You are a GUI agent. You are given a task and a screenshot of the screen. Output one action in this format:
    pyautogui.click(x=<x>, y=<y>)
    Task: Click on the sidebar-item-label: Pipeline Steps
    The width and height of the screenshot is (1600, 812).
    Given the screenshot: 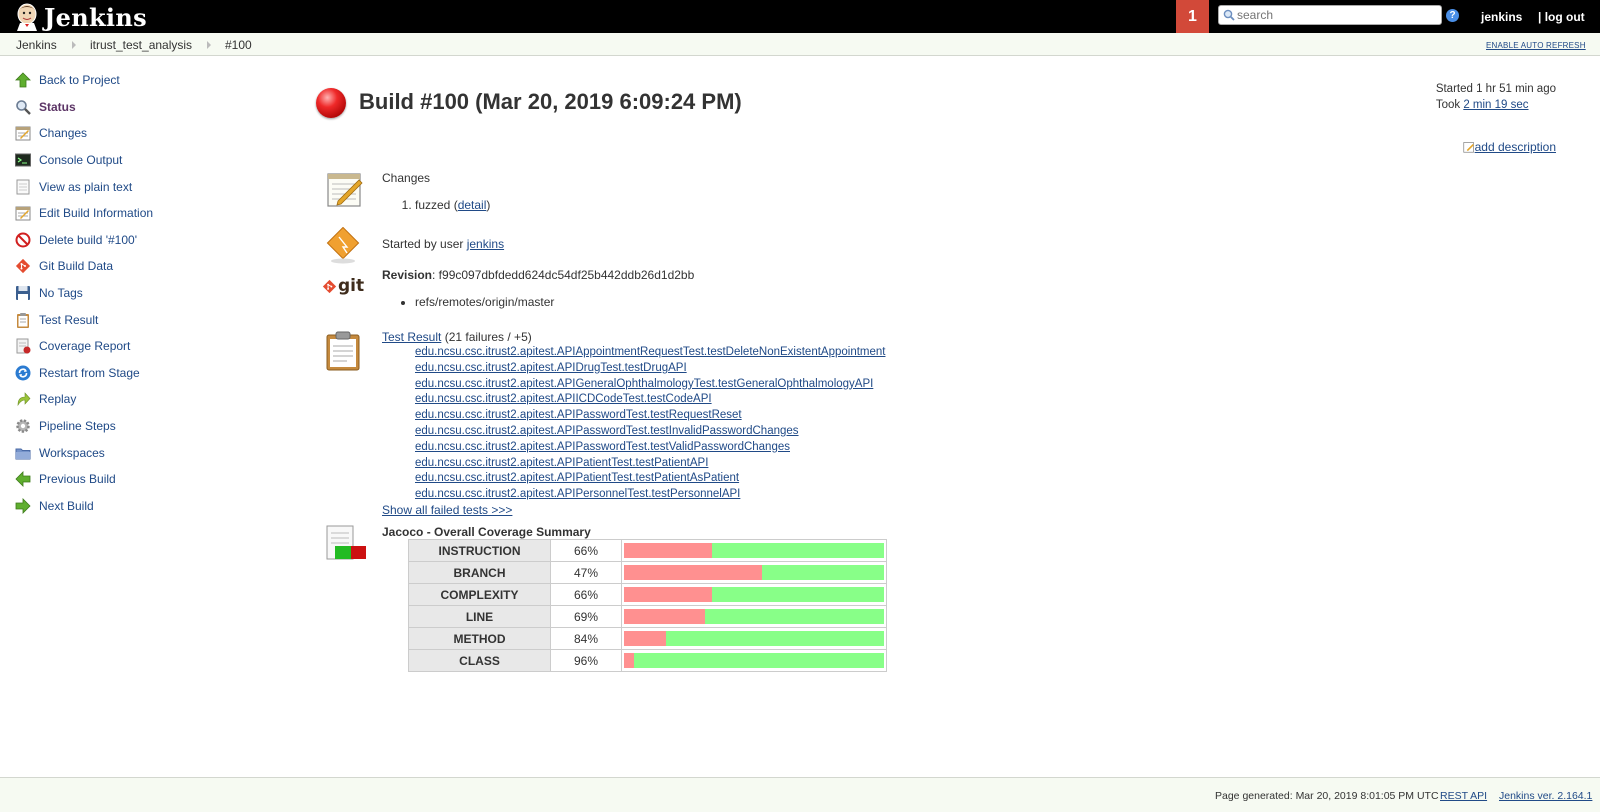 What is the action you would take?
    pyautogui.click(x=77, y=426)
    